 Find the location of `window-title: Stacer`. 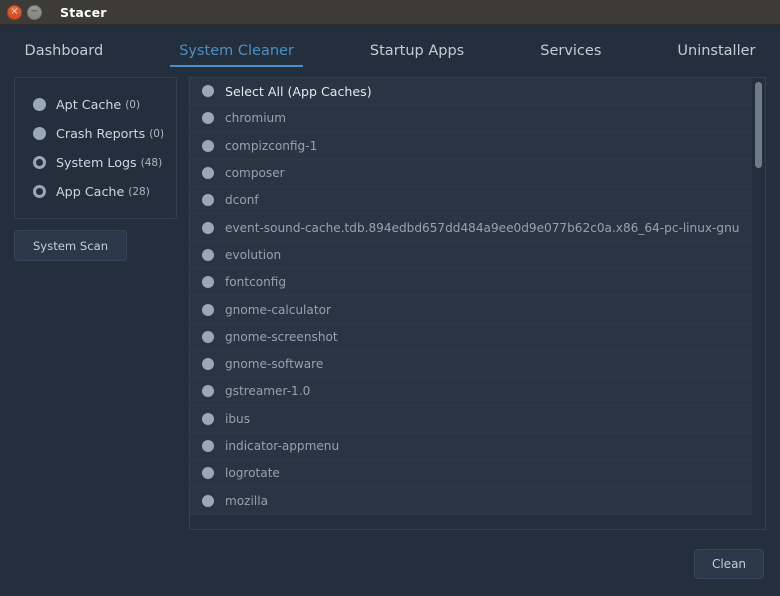

window-title: Stacer is located at coordinates (83, 12).